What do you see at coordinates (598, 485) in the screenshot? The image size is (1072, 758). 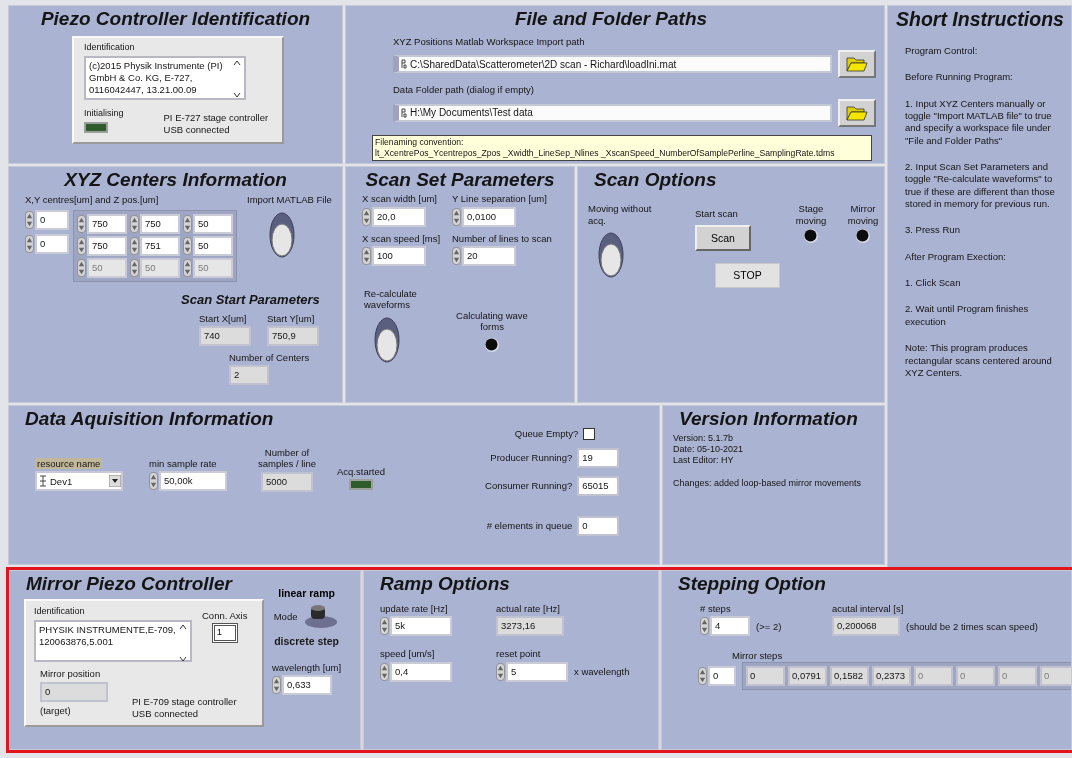 I see `readout-field: 65015` at bounding box center [598, 485].